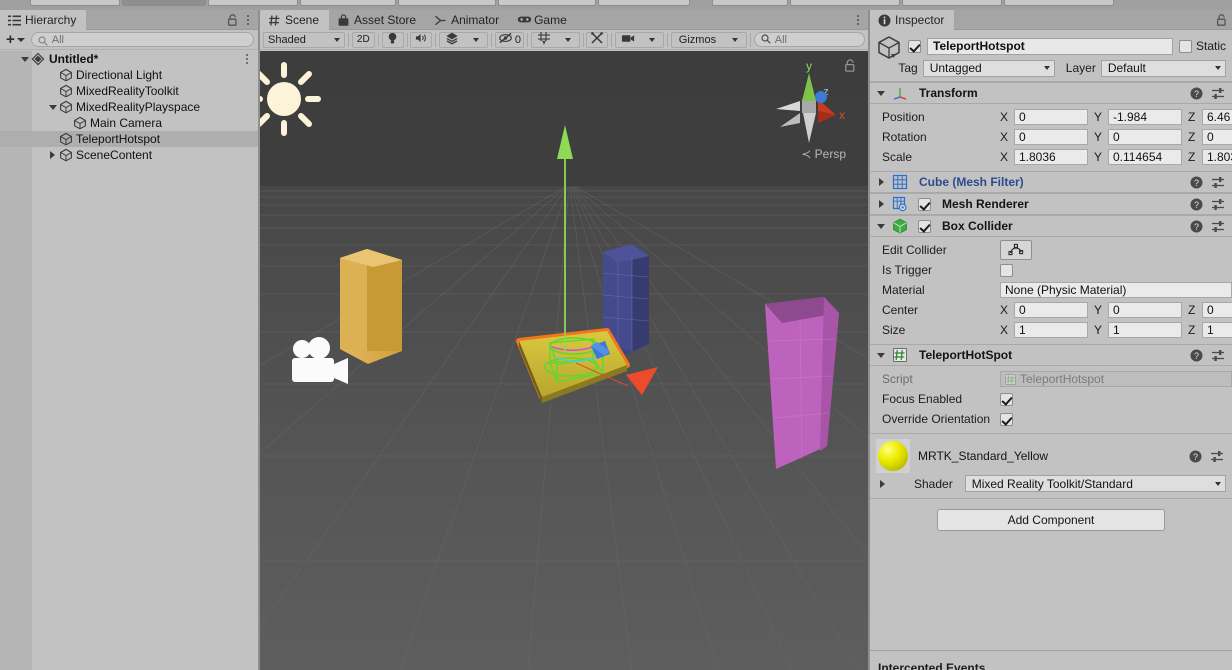 This screenshot has height=670, width=1232. Describe the element at coordinates (509, 39) in the screenshot. I see `hidden-objects-button: 0` at that location.